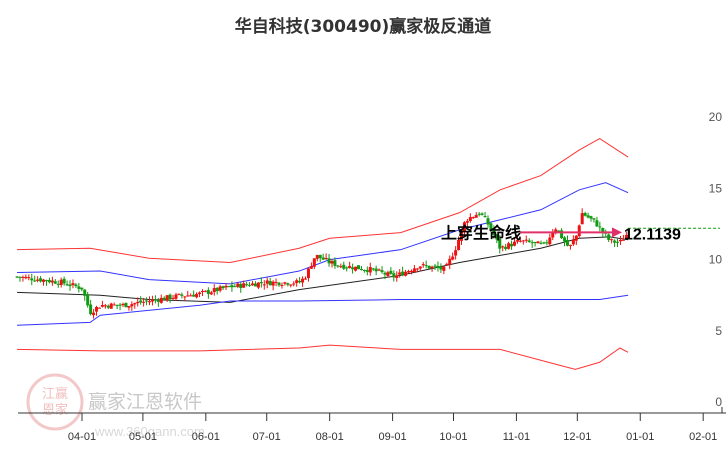  I want to click on y-tick-label: 0, so click(718, 402).